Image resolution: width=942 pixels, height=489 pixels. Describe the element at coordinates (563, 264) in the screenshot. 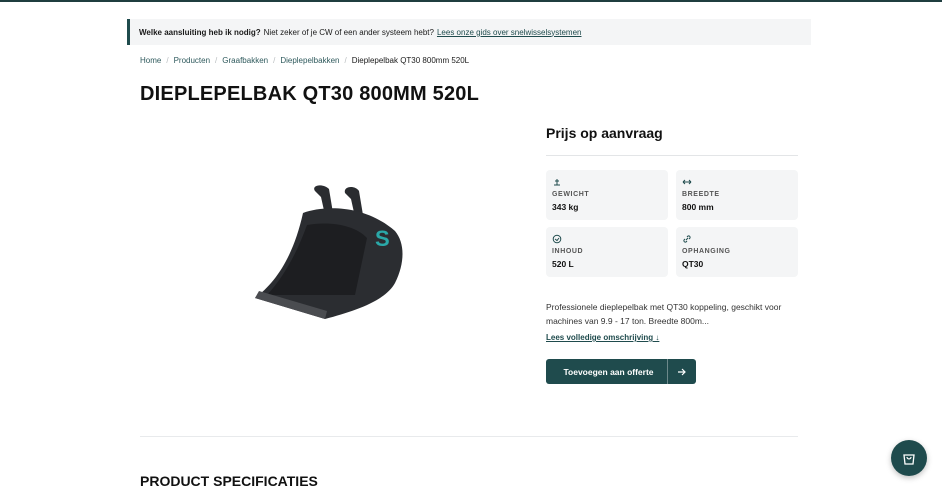

I see `spec-value: 520 L` at that location.